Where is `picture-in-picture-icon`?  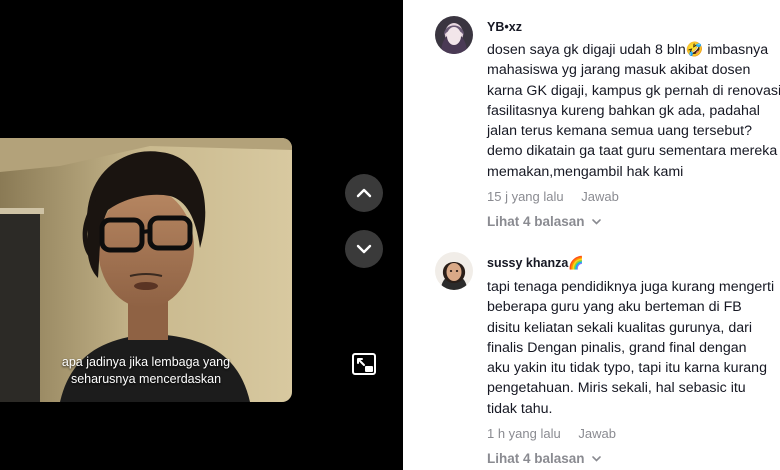 picture-in-picture-icon is located at coordinates (364, 364).